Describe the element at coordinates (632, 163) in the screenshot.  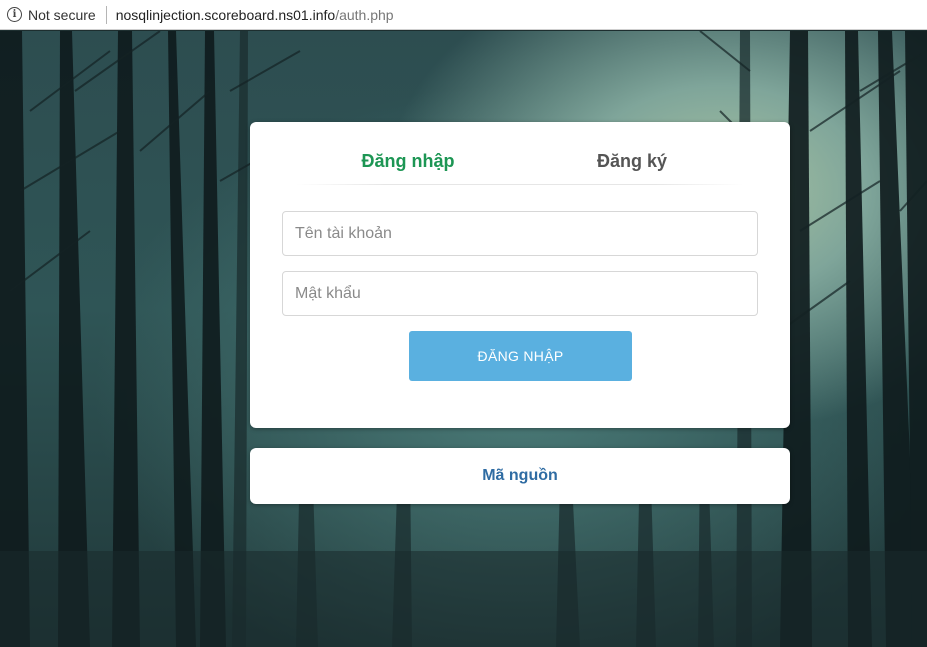
I see `tab-register: Đăng ký` at that location.